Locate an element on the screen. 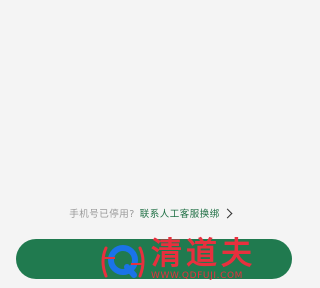  contact-support-label: 联系人工客服换绑 is located at coordinates (179, 214).